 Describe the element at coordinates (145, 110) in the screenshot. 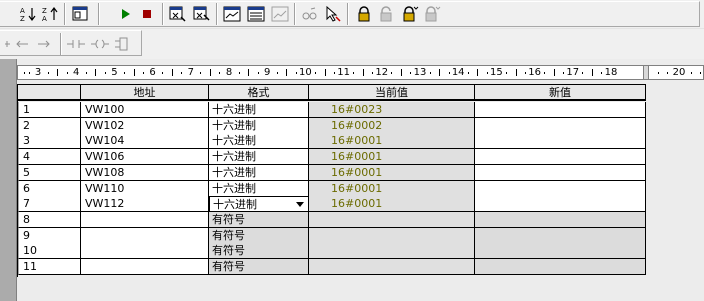

I see `address-cell: VW100` at that location.